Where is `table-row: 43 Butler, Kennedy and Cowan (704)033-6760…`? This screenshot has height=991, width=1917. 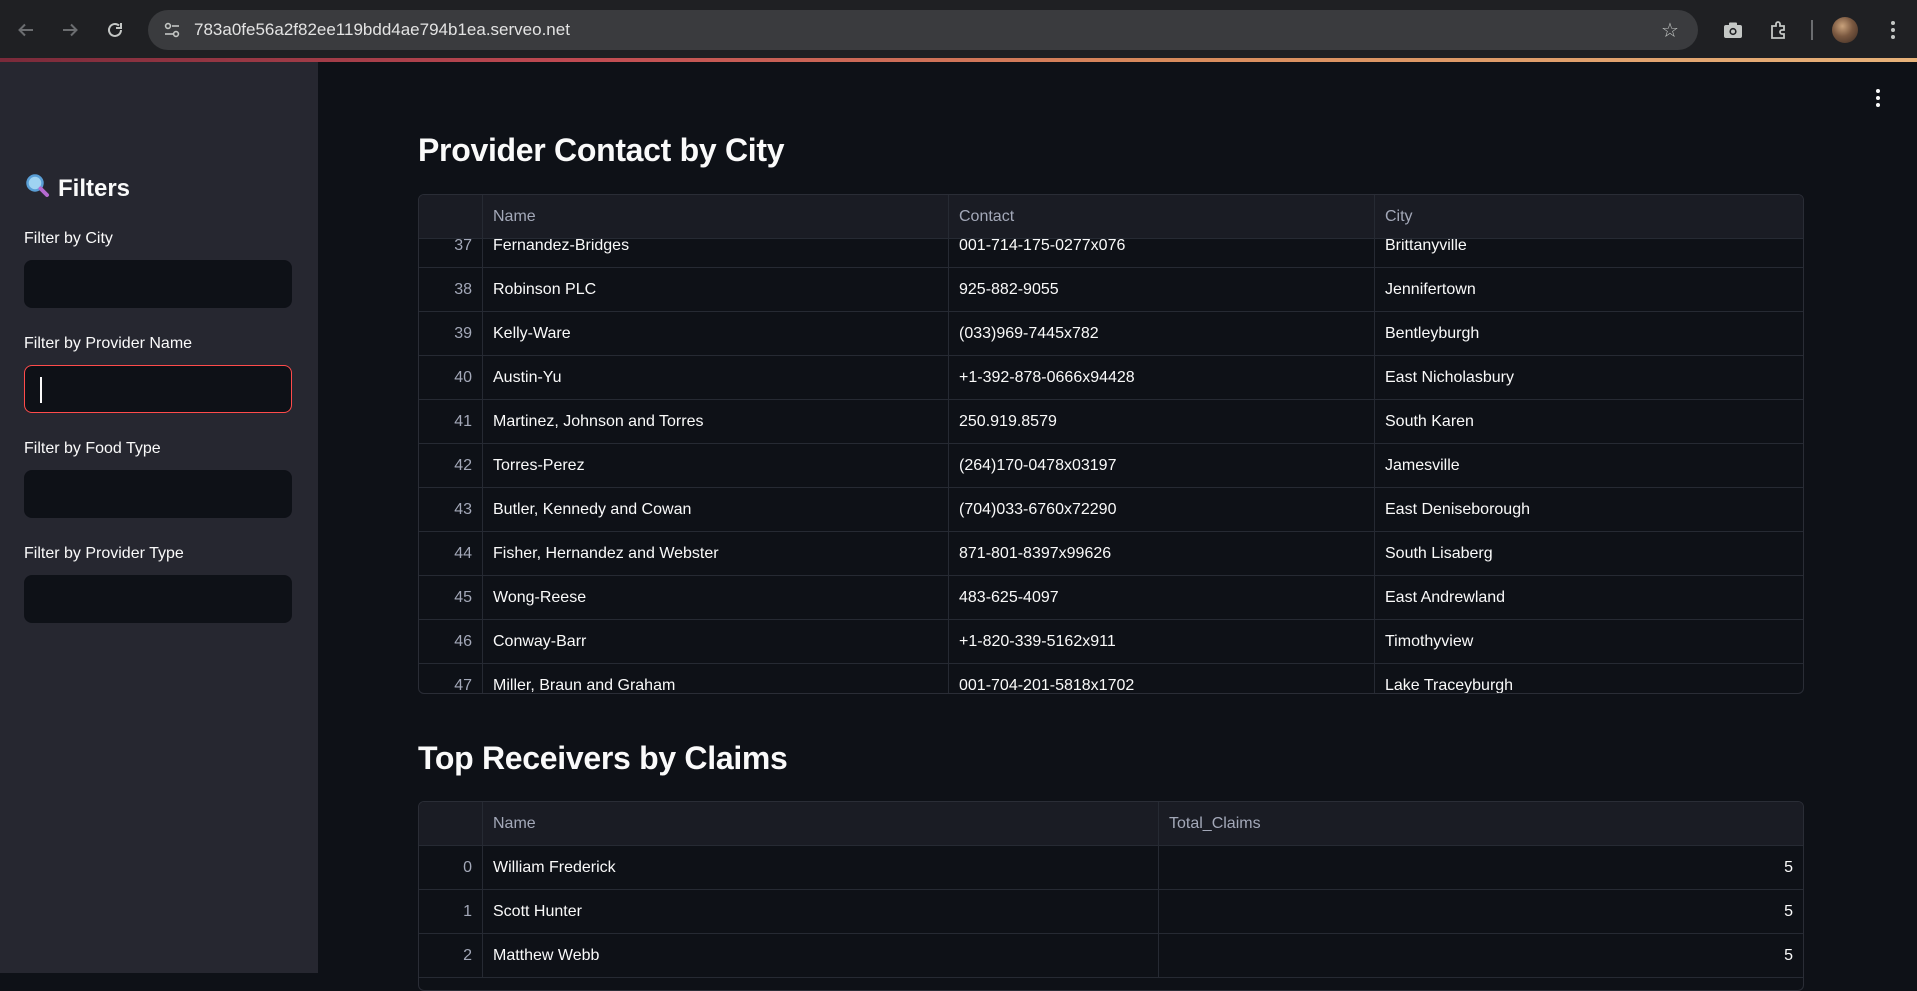
table-row: 43 Butler, Kennedy and Cowan (704)033-6760… is located at coordinates (1111, 510).